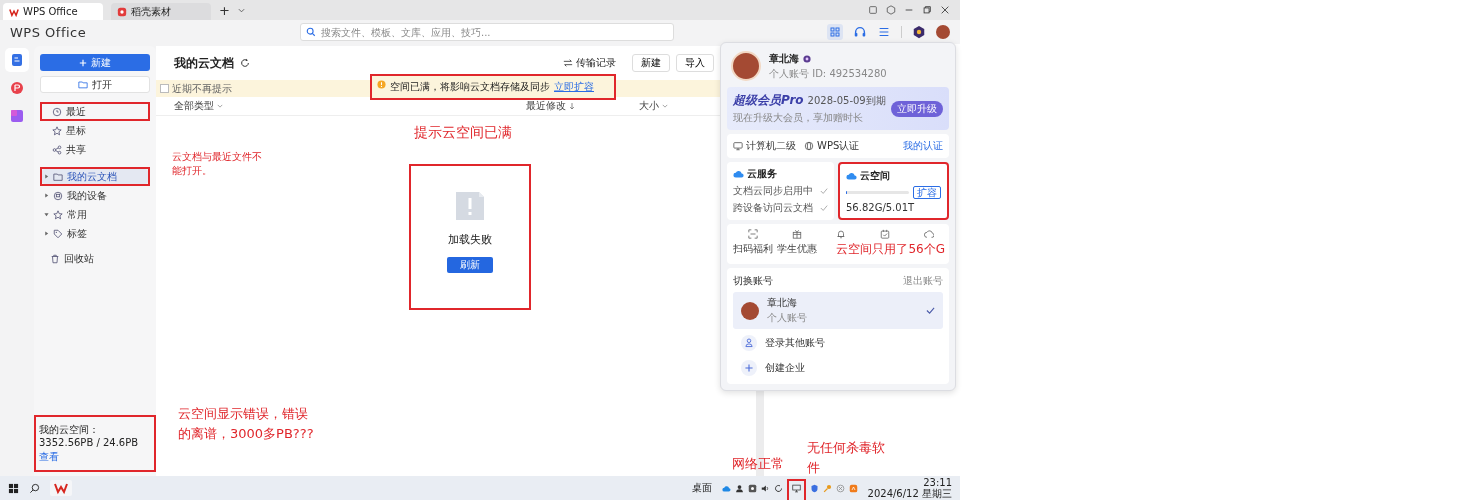 The height and width of the screenshot is (500, 1470). Describe the element at coordinates (49, 457) in the screenshot. I see `view-link: 查看` at that location.